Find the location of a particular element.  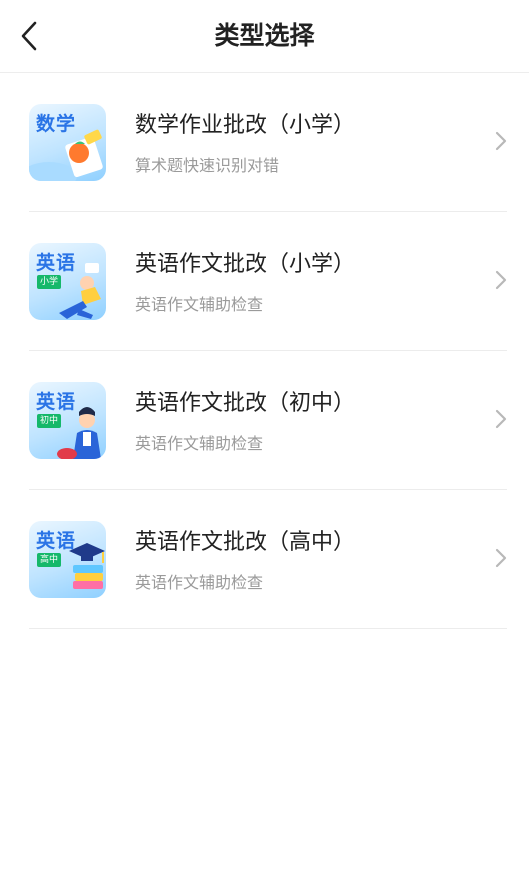

list-item-english-primary: 英语 小学 英语作文批改（小学） 英语作文辅助检查 is located at coordinates (268, 281).